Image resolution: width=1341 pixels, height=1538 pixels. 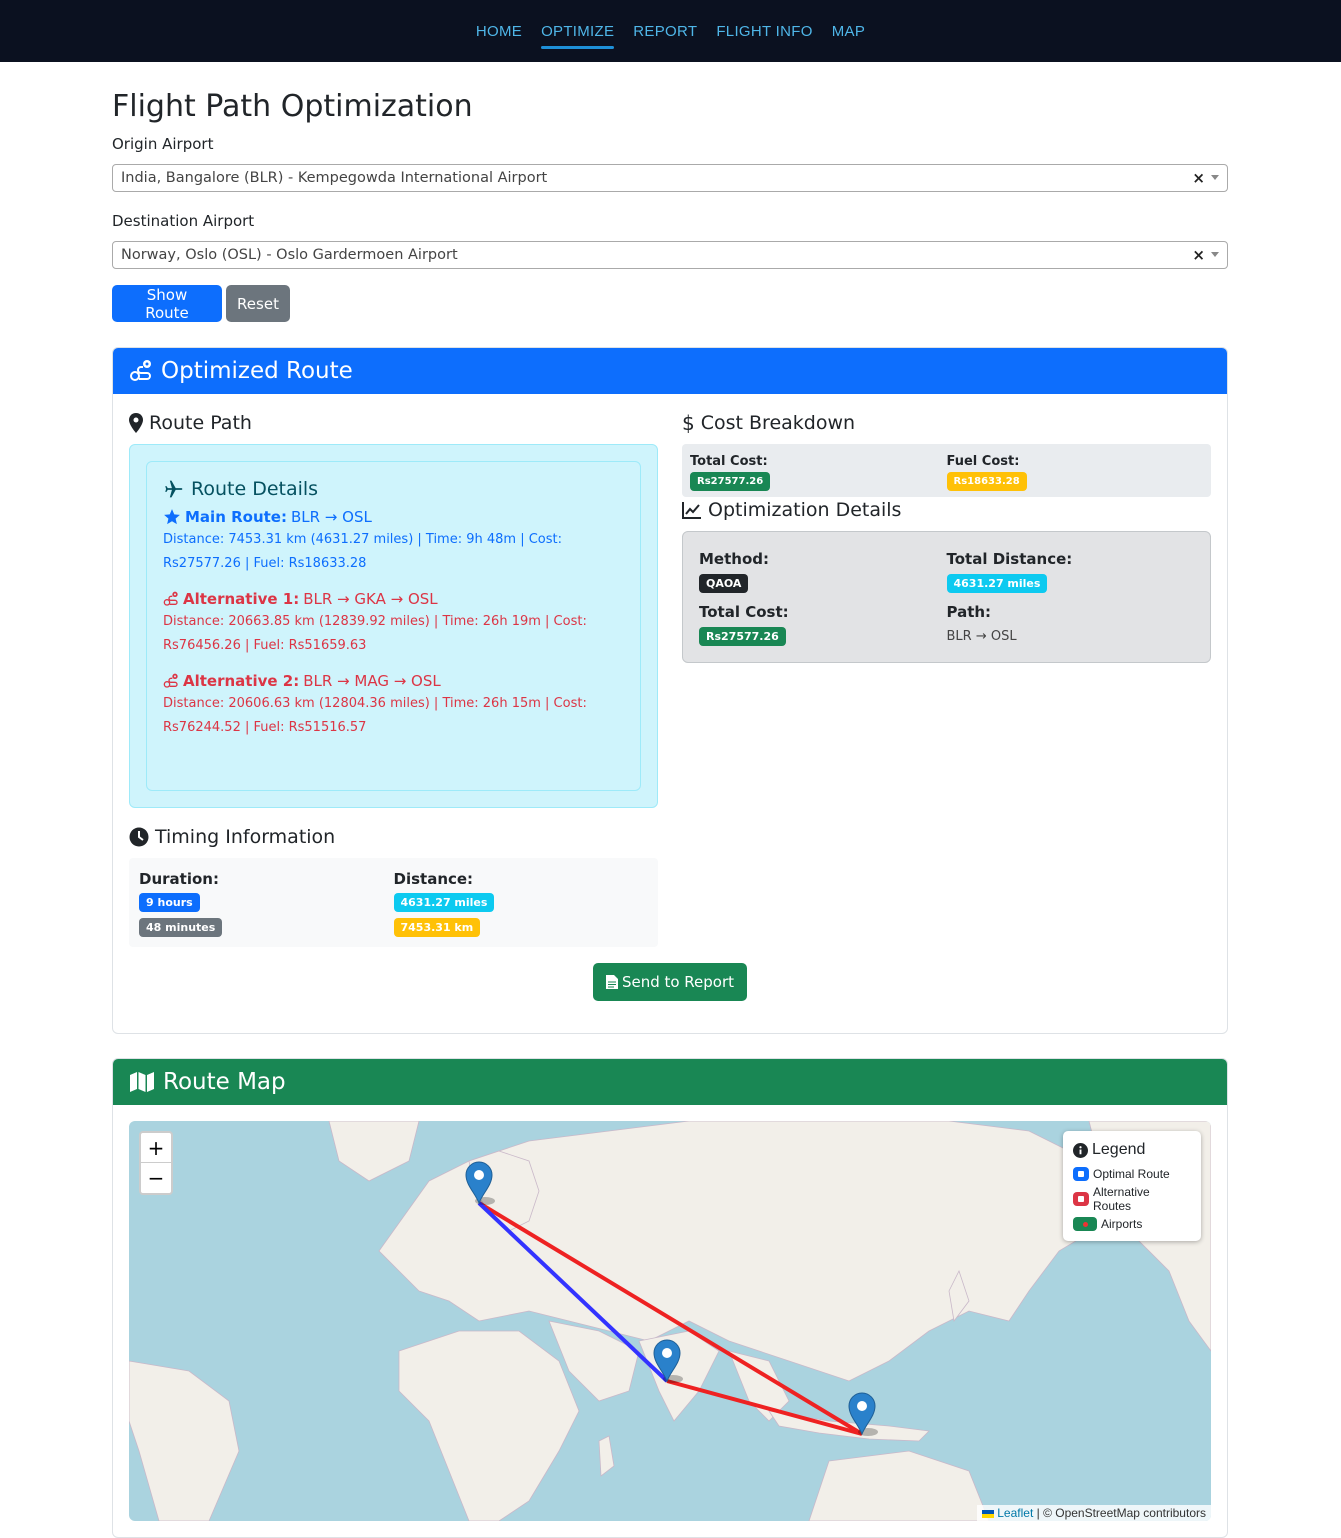 What do you see at coordinates (823, 571) in the screenshot?
I see `method-block: Method: QAOA` at bounding box center [823, 571].